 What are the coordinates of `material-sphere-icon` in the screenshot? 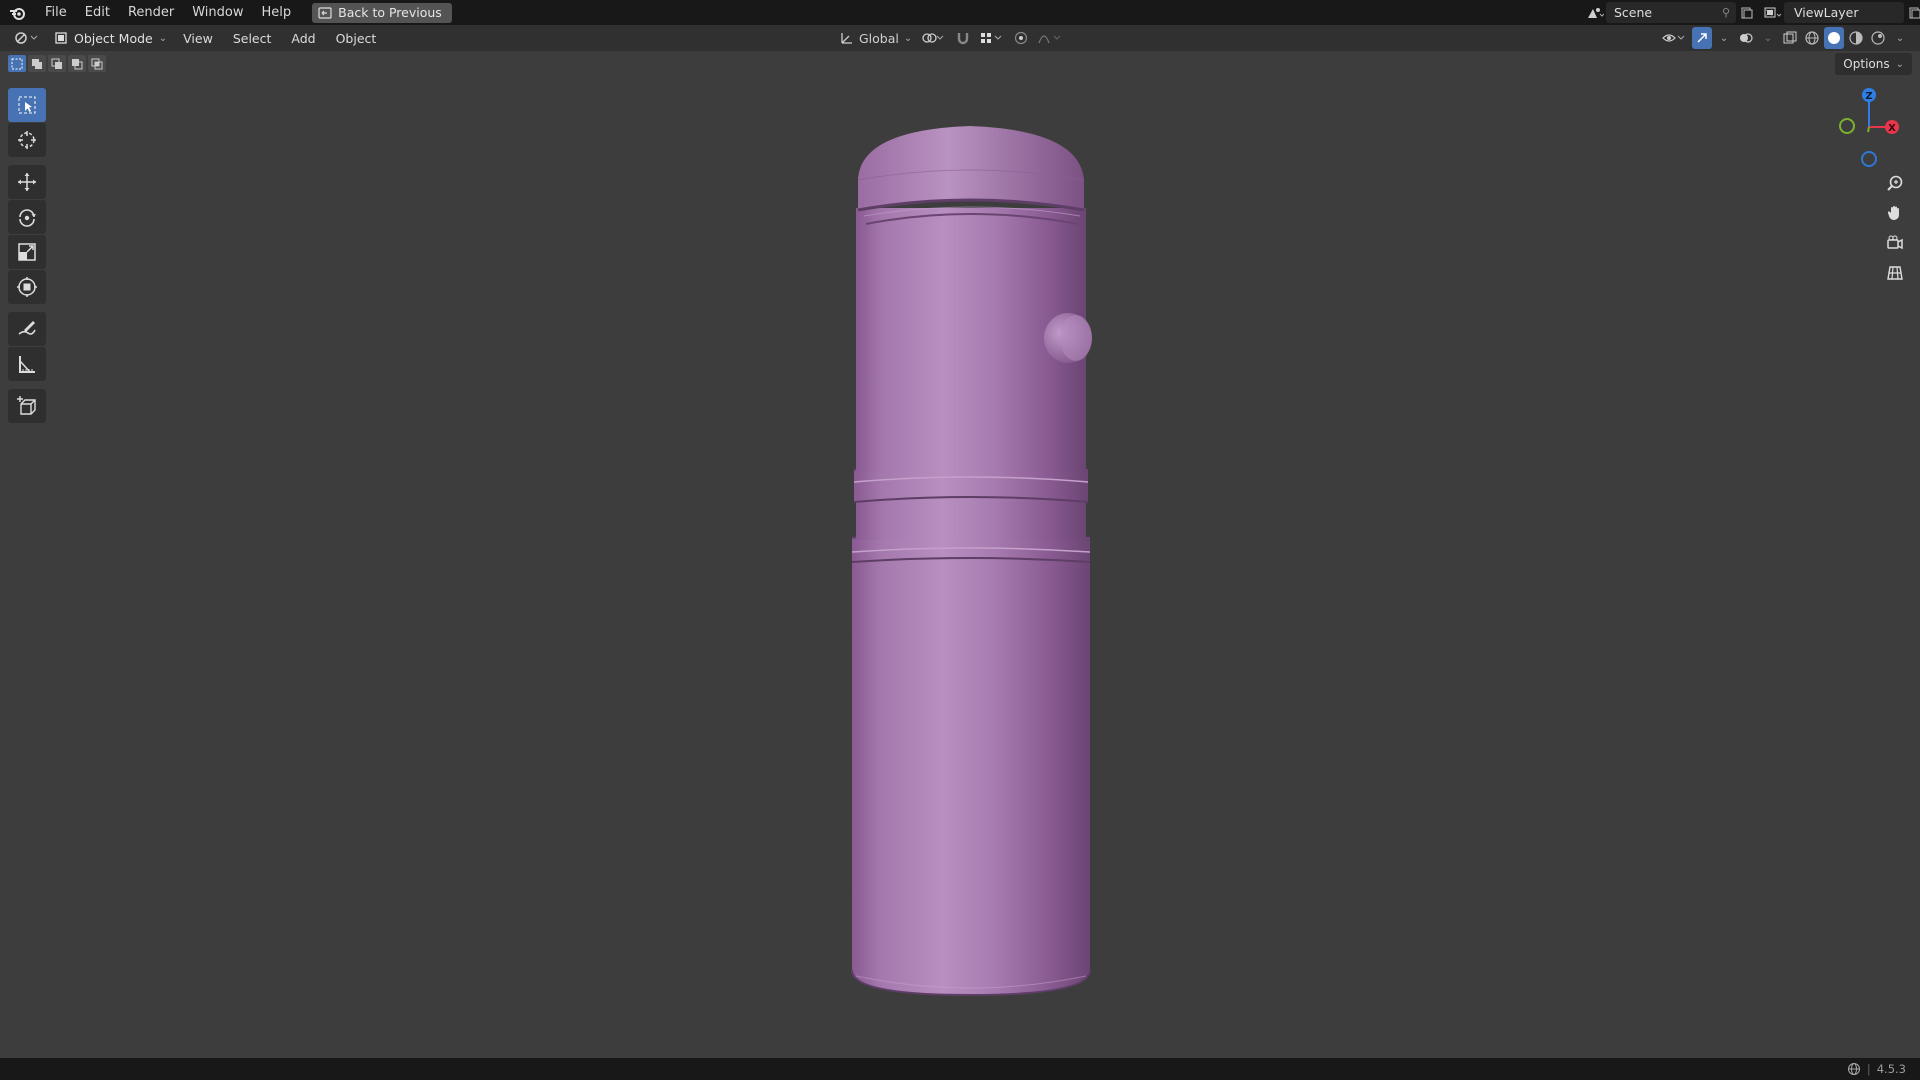 It's located at (1856, 38).